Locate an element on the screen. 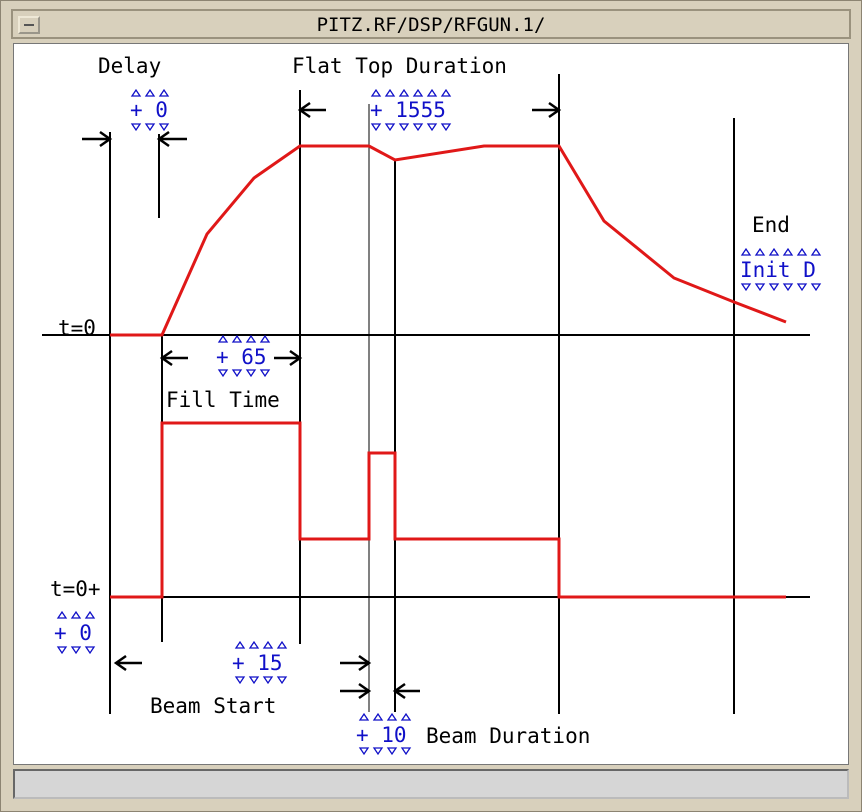 The image size is (862, 812). delay-end-arrow-icon is located at coordinates (171, 139).